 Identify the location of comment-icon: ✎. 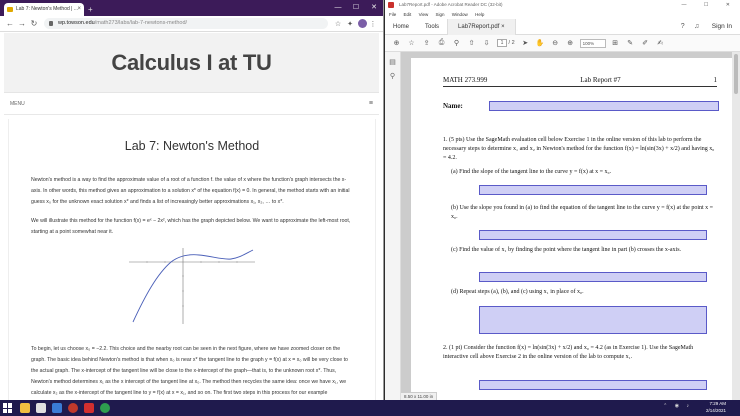
(630, 43).